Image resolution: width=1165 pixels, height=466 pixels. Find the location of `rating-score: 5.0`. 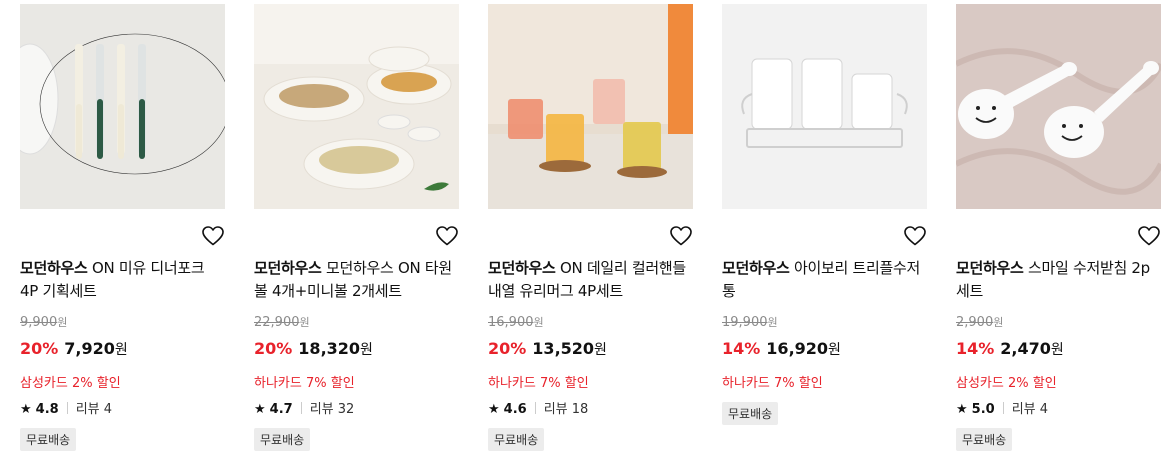

rating-score: 5.0 is located at coordinates (983, 409).